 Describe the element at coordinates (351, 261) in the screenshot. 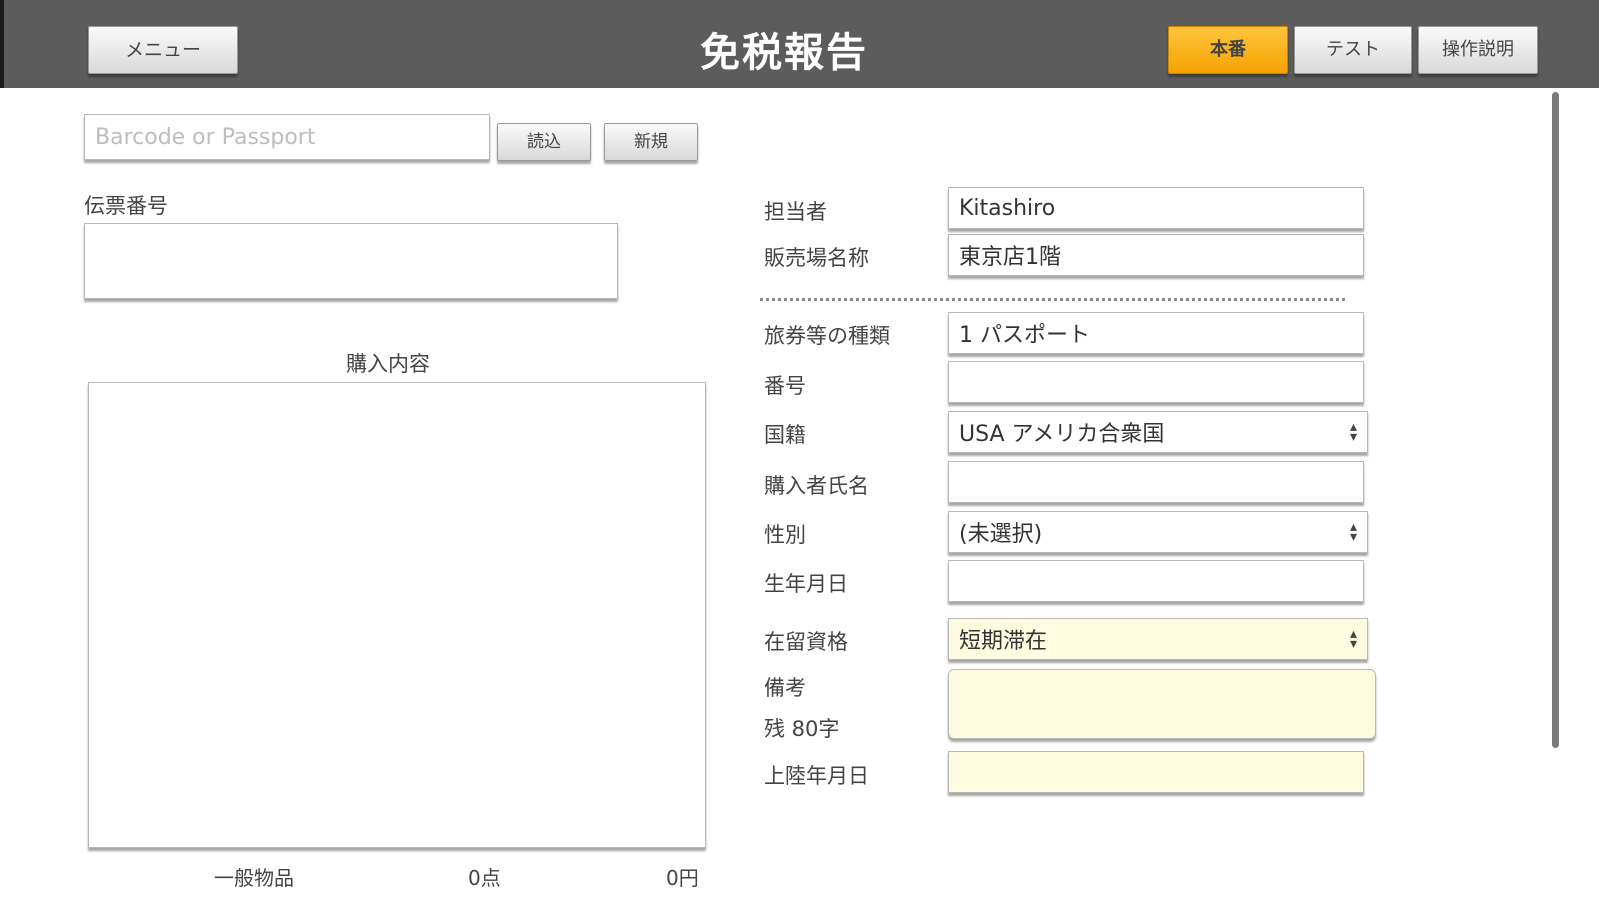

I see `slip-number-field` at that location.